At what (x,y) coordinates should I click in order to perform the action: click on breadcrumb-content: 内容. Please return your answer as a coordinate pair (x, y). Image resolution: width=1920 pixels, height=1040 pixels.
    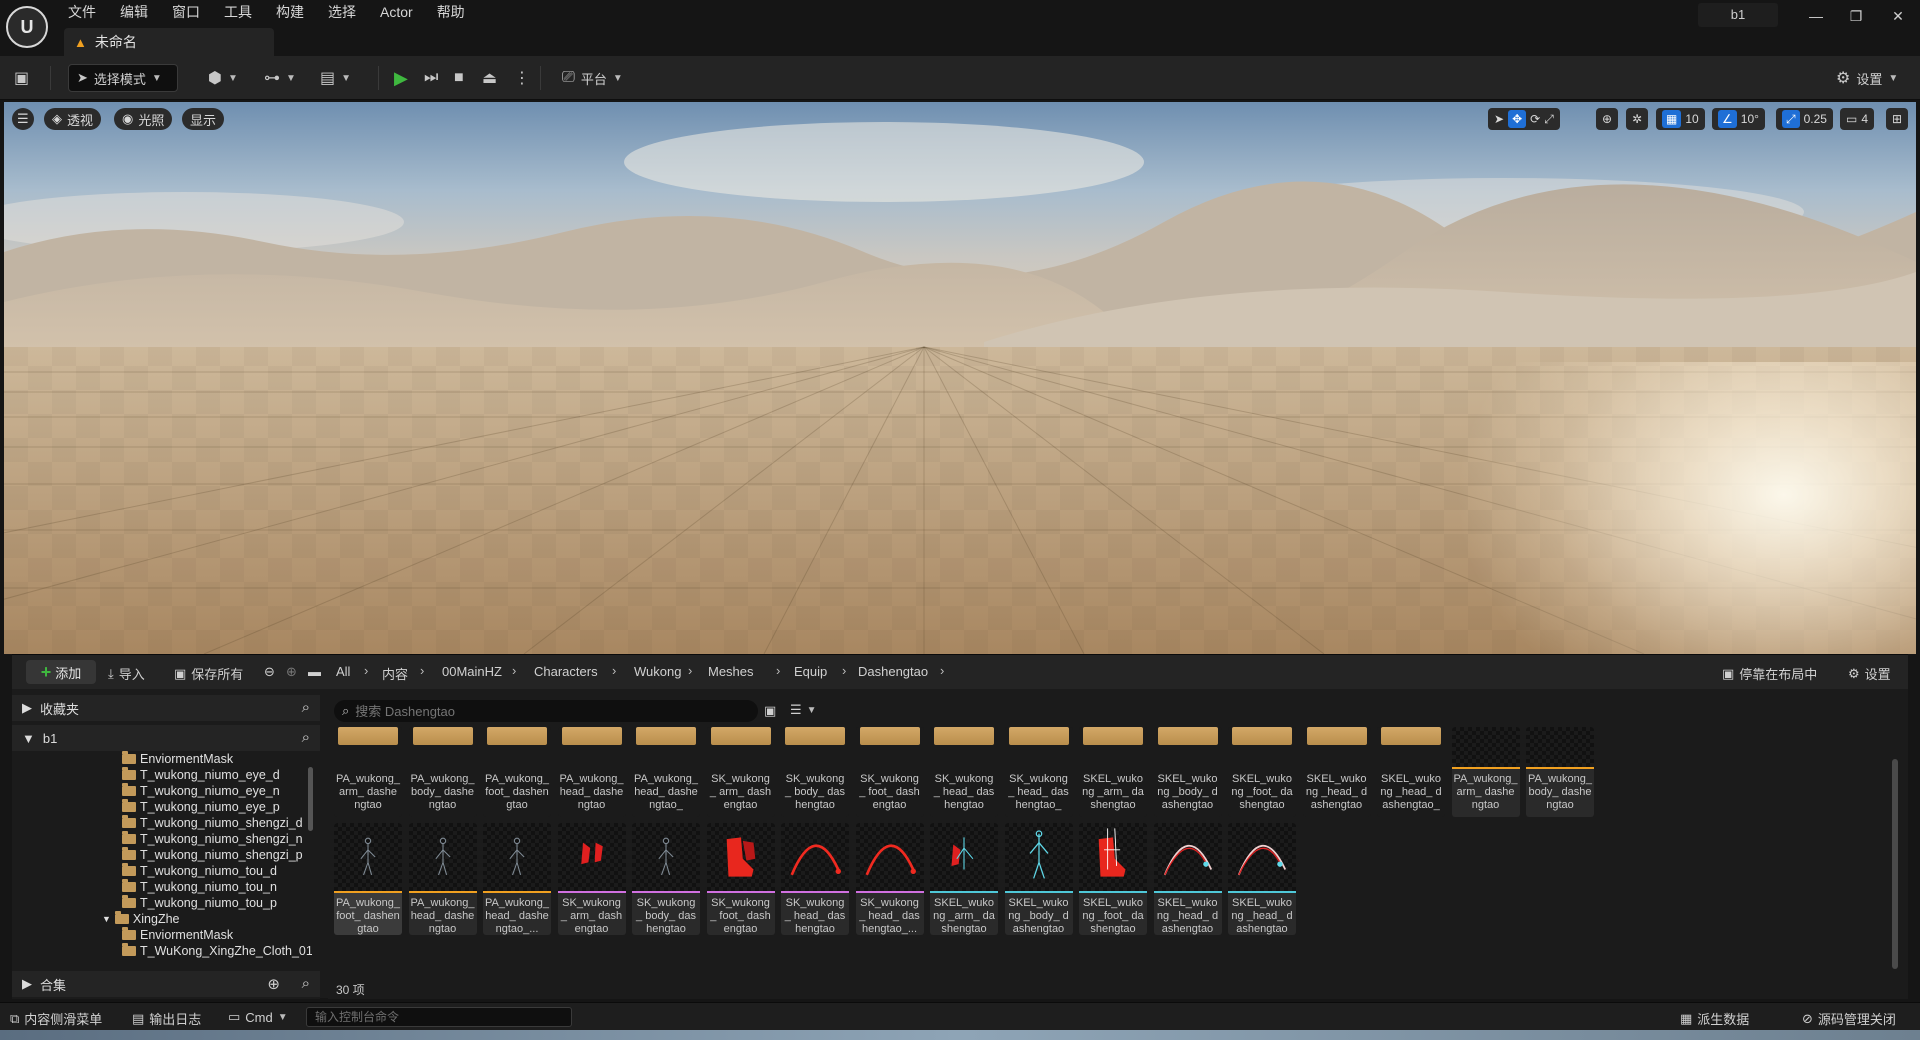
    Looking at the image, I should click on (395, 673).